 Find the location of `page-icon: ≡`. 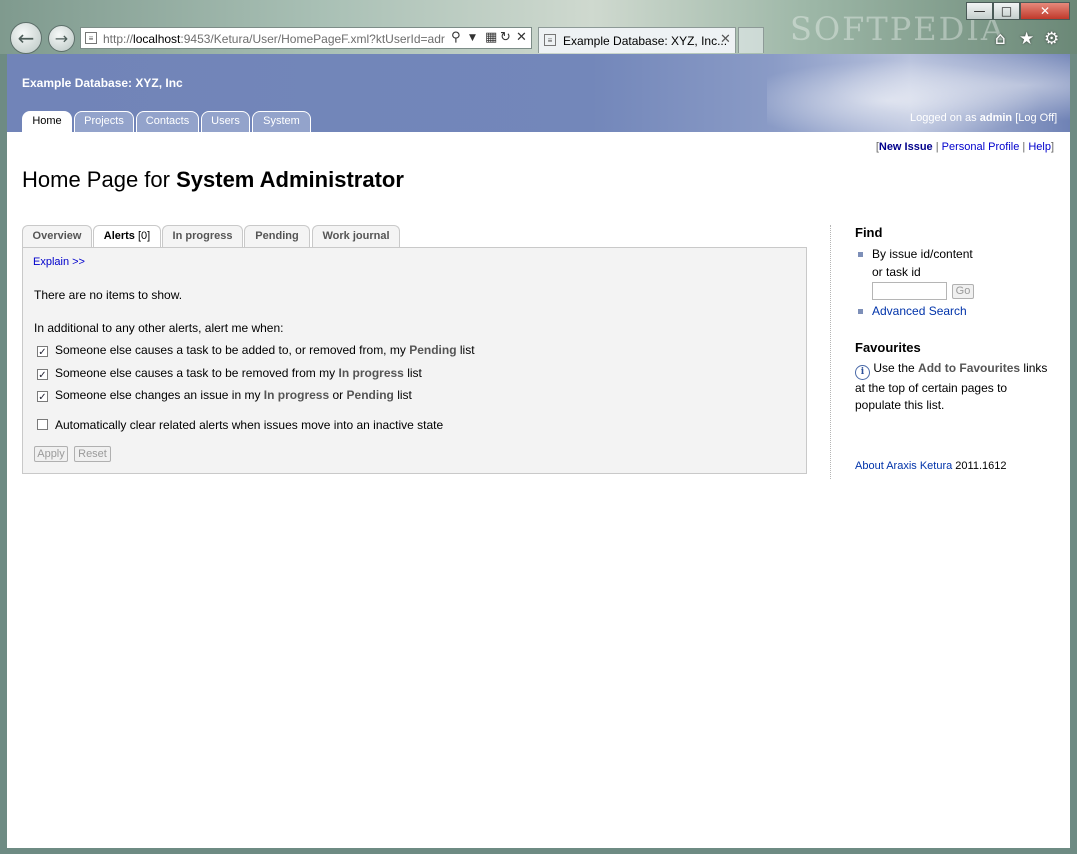

page-icon: ≡ is located at coordinates (91, 38).